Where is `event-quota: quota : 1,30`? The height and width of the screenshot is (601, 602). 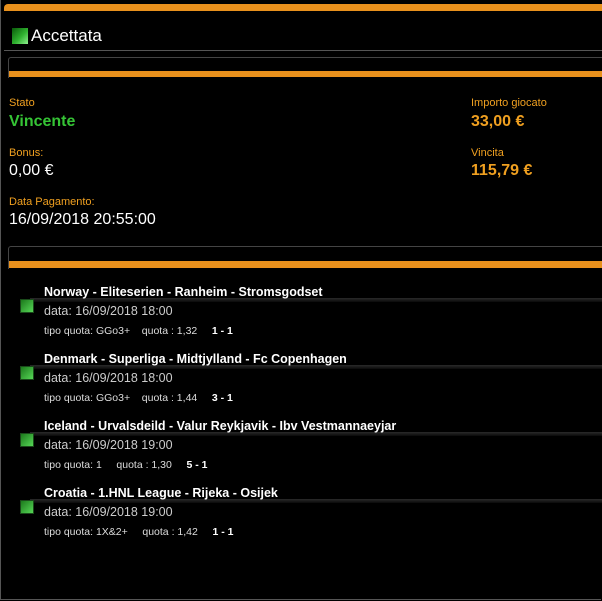 event-quota: quota : 1,30 is located at coordinates (144, 465).